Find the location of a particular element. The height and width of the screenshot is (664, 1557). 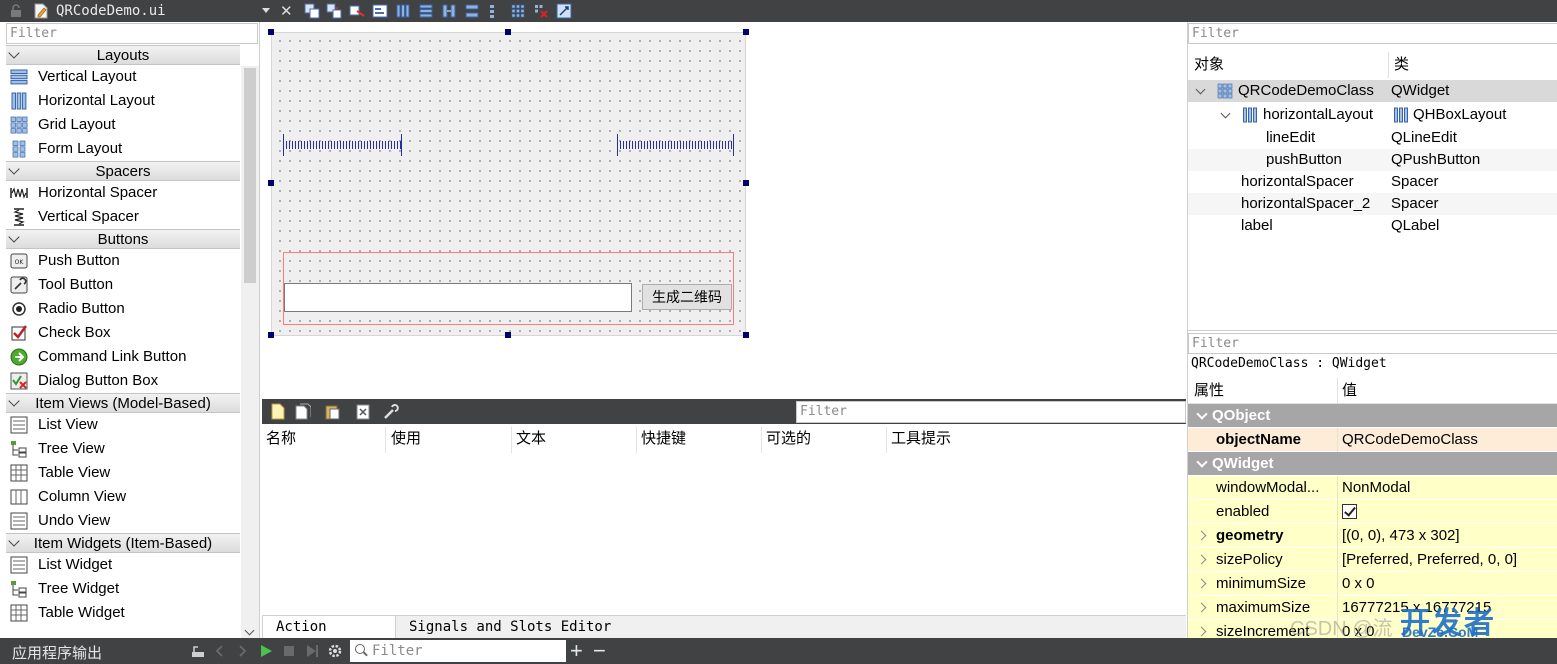

tree-row-qrcodedemoclass: QRCodeDemoClass QWidget is located at coordinates (1372, 91).